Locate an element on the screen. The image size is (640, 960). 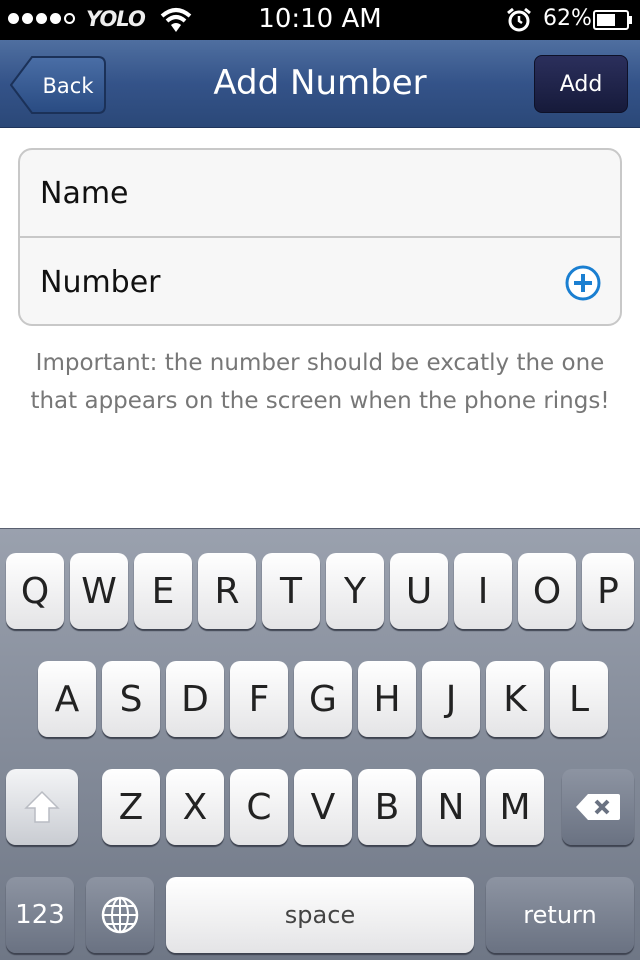
shift-arrow-icon is located at coordinates (42, 806).